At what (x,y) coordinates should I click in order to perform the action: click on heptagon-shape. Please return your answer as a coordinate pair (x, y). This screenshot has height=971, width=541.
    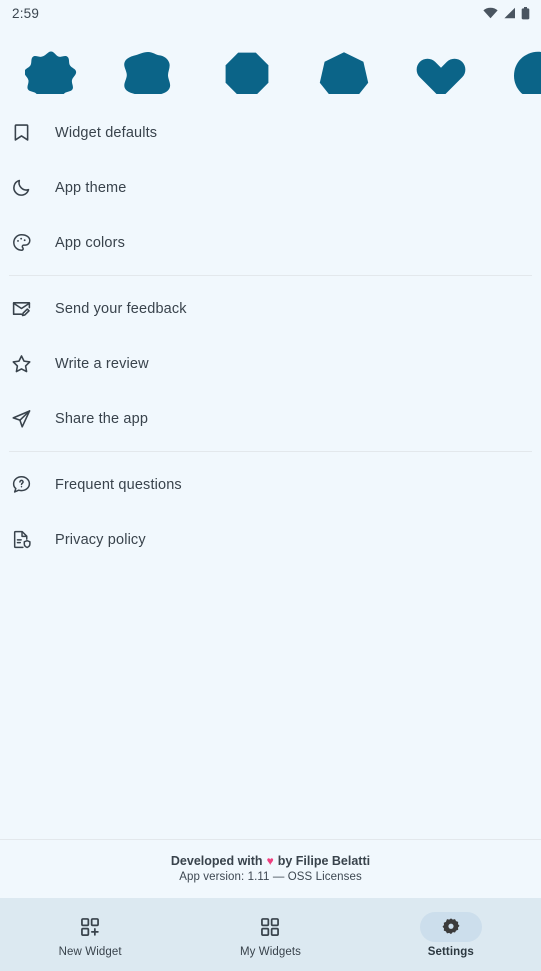
    Looking at the image, I should click on (344, 72).